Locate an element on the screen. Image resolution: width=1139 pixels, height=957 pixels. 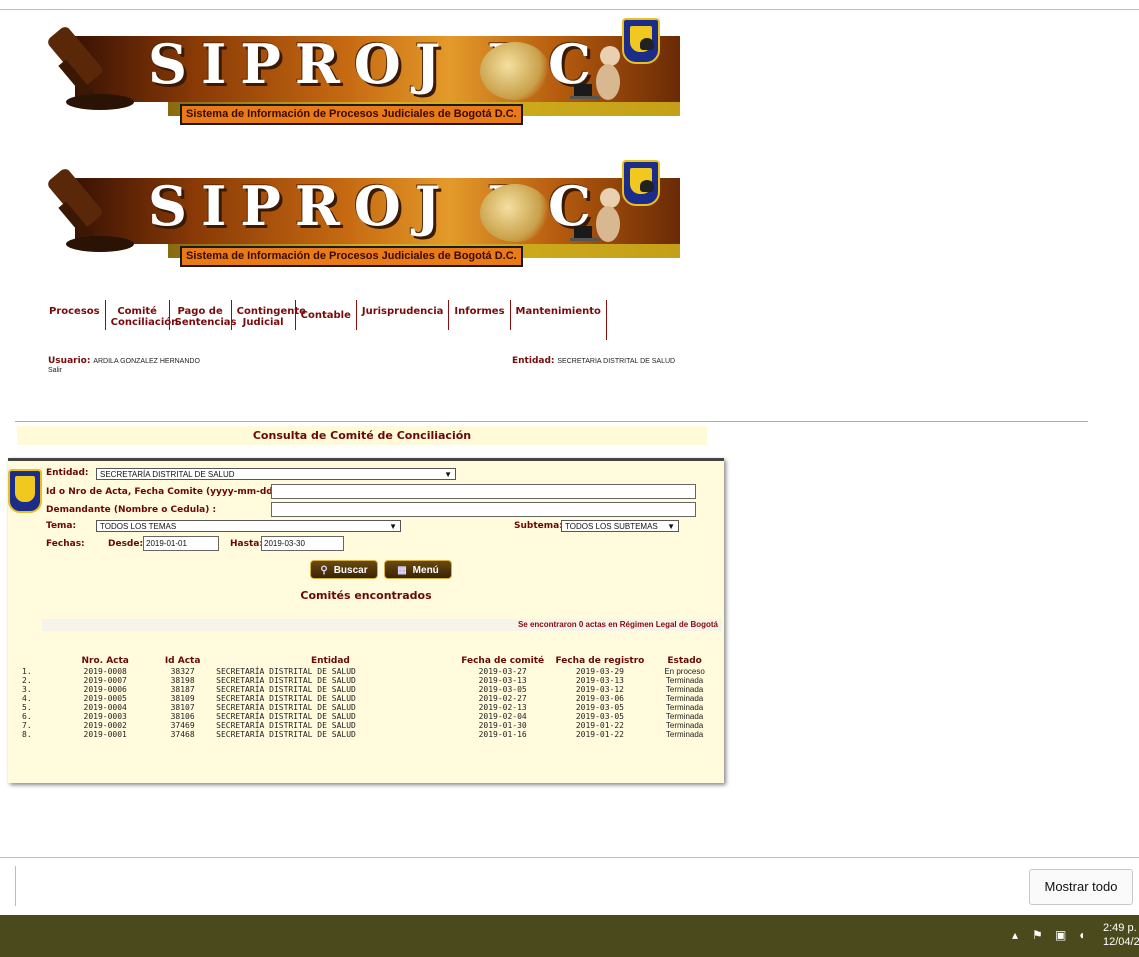
menu-icon: ▦ is located at coordinates (402, 570).